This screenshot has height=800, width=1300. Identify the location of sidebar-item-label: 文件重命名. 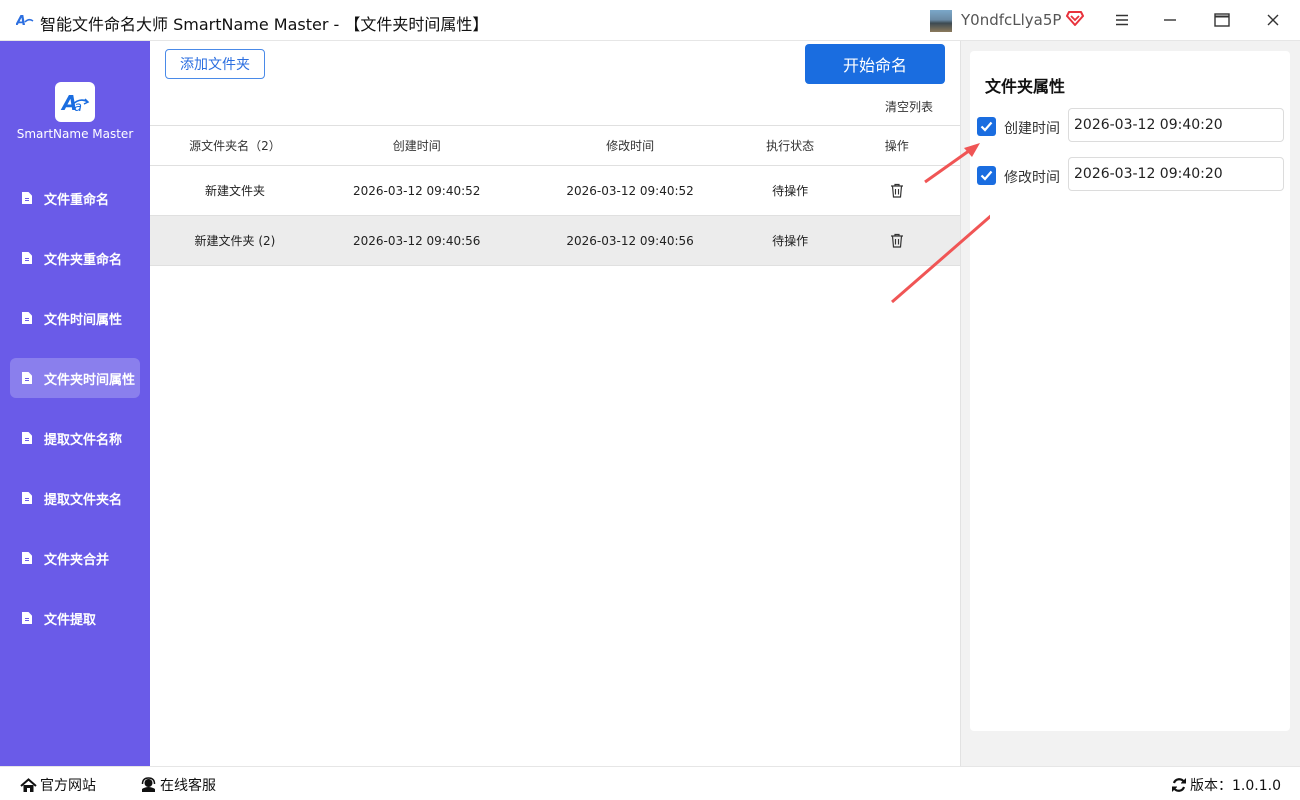
(77, 200).